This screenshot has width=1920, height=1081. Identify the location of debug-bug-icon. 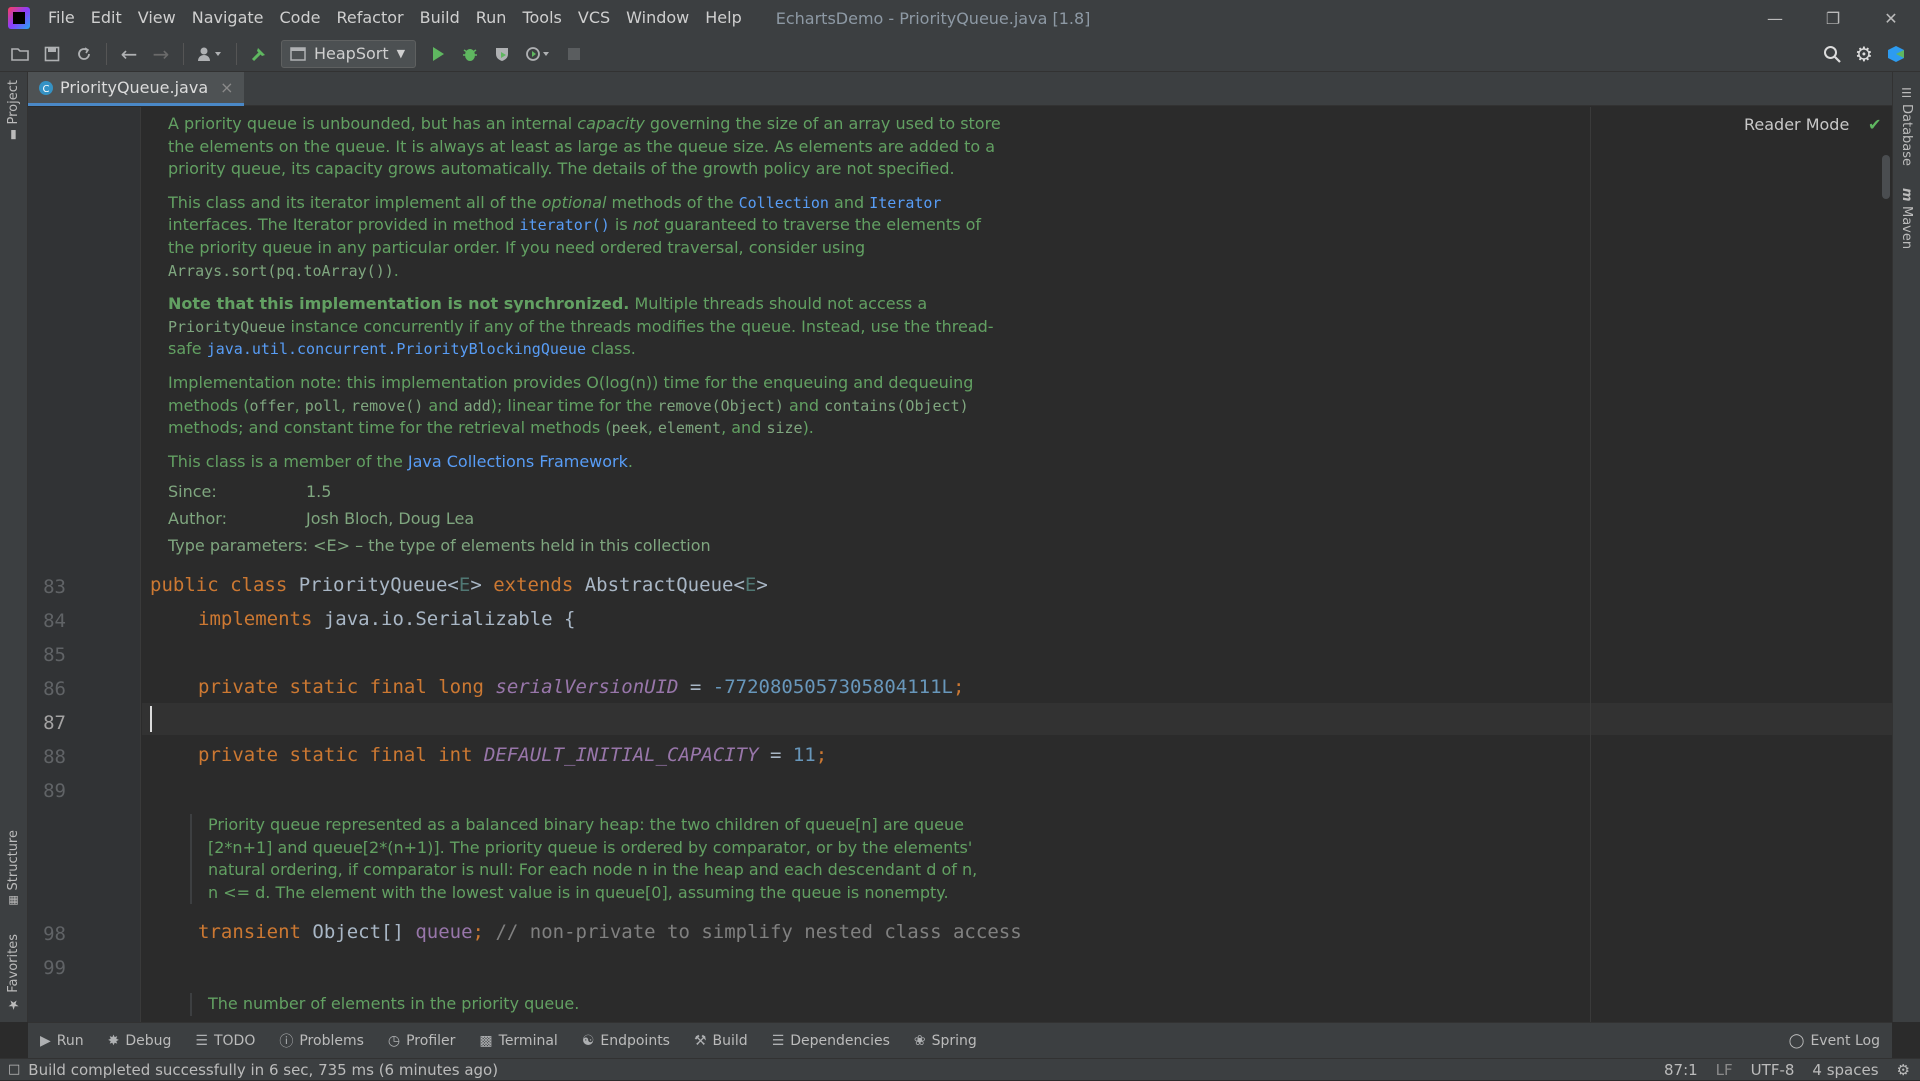
(470, 54).